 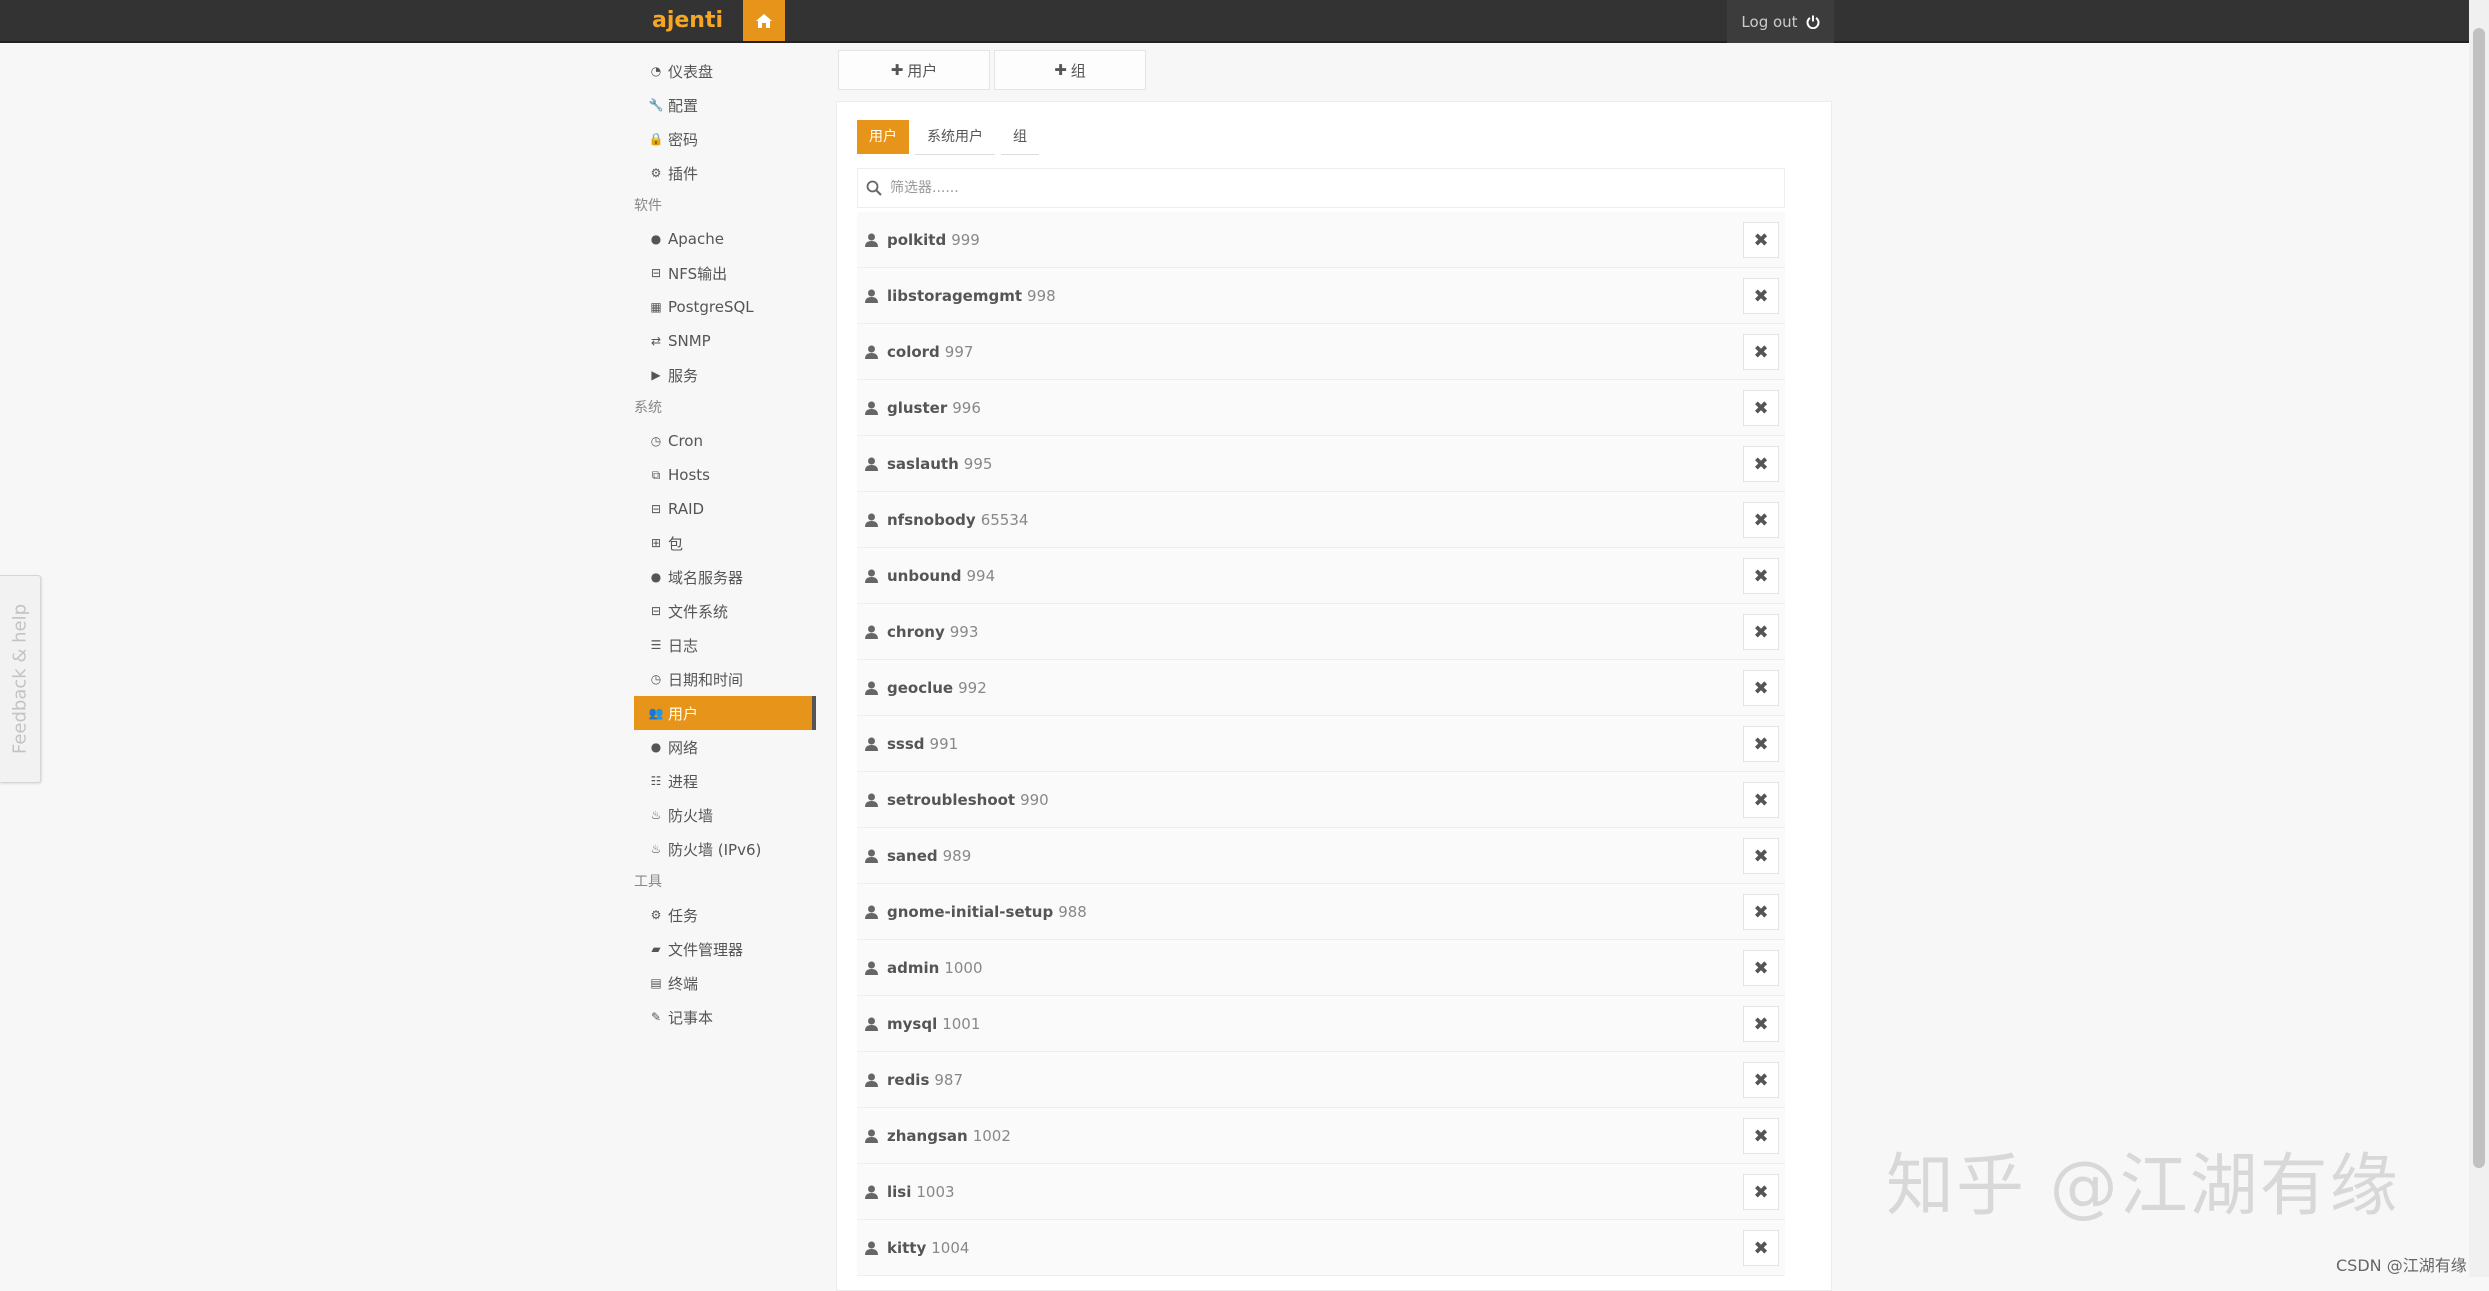 What do you see at coordinates (725, 679) in the screenshot?
I see `sidebar-item: ◷ 日期和时间` at bounding box center [725, 679].